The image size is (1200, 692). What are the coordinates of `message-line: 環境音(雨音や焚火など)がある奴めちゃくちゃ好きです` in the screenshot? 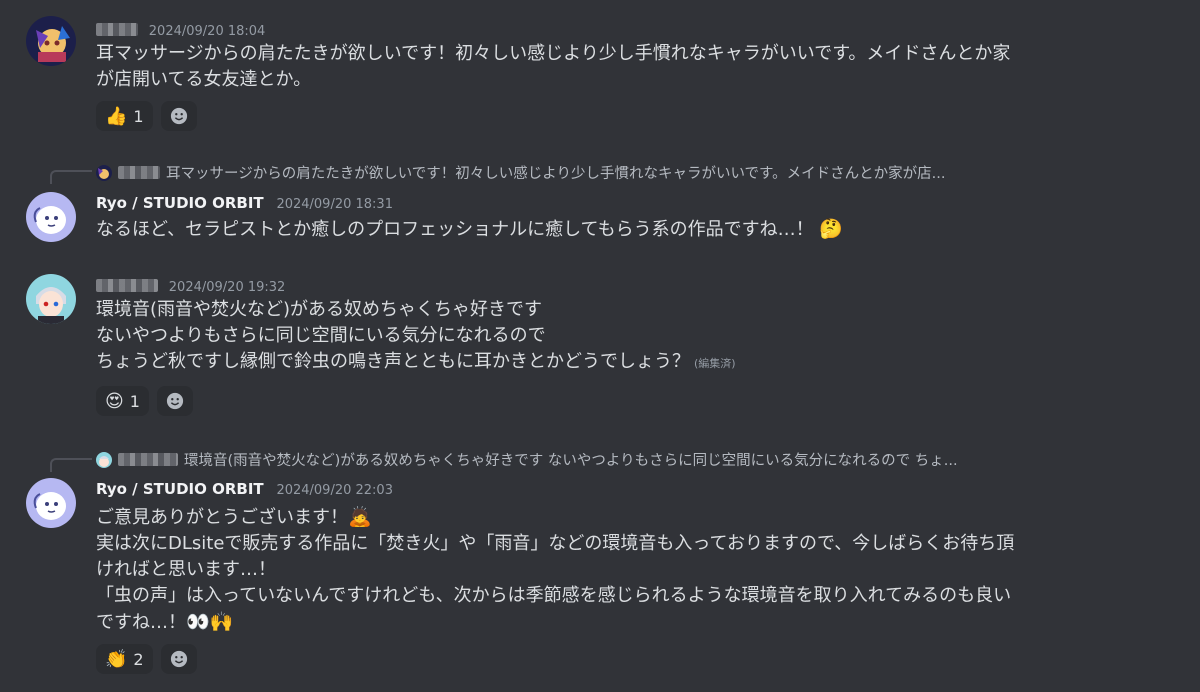 It's located at (319, 309).